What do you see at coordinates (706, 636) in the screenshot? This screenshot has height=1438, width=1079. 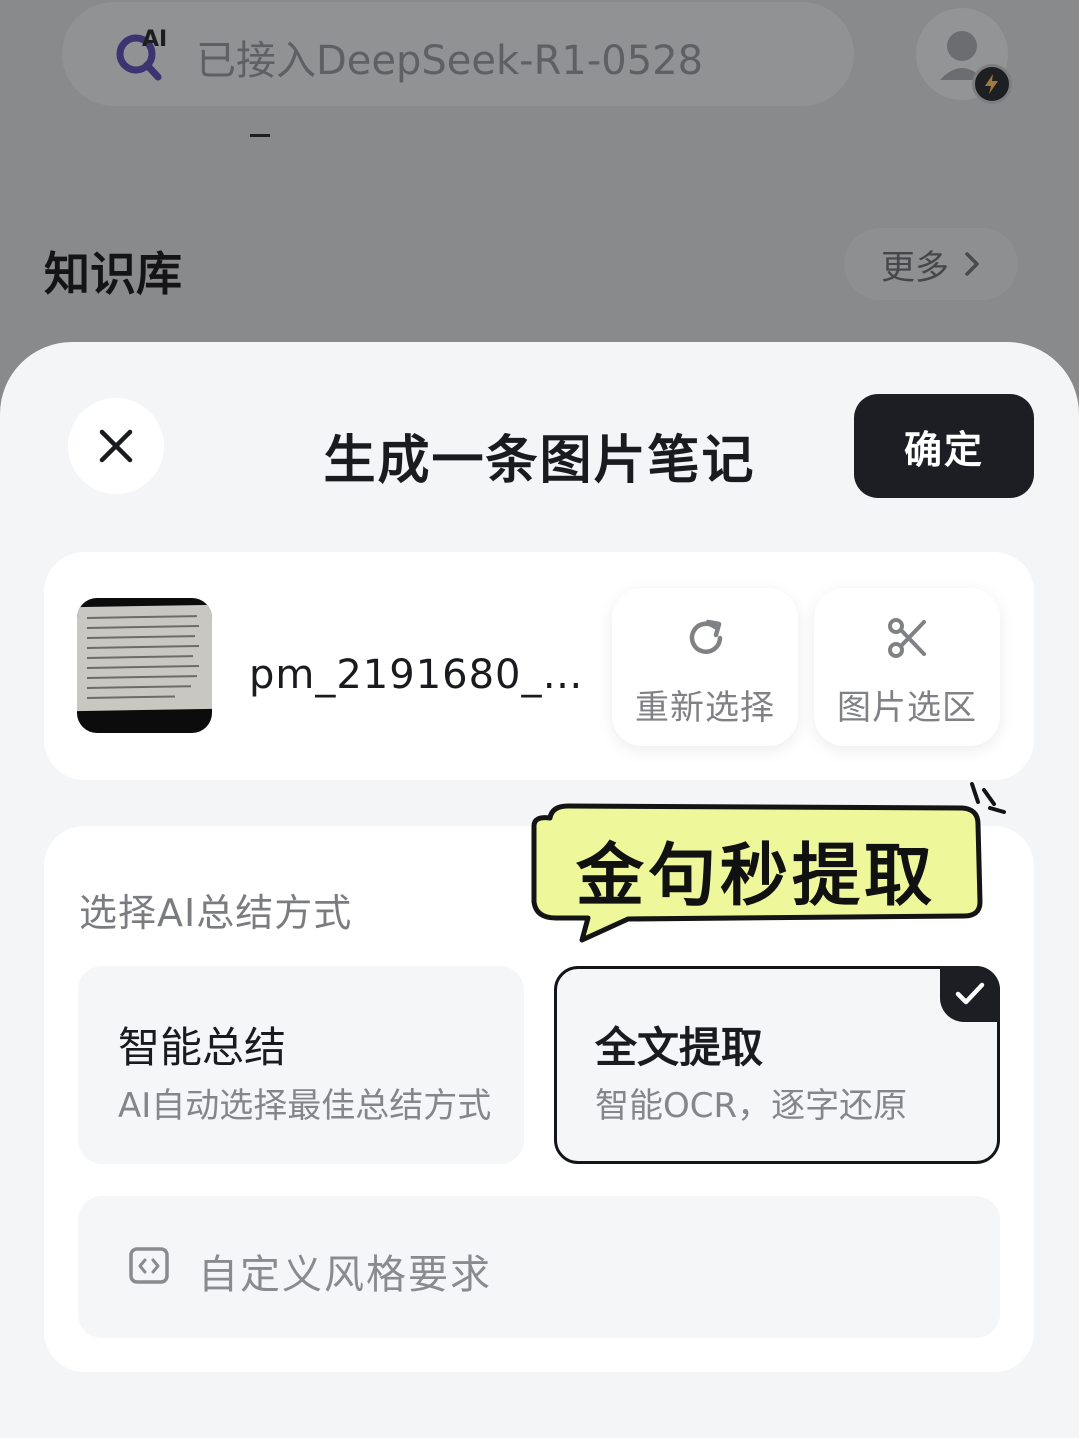 I see `refresh-icon` at bounding box center [706, 636].